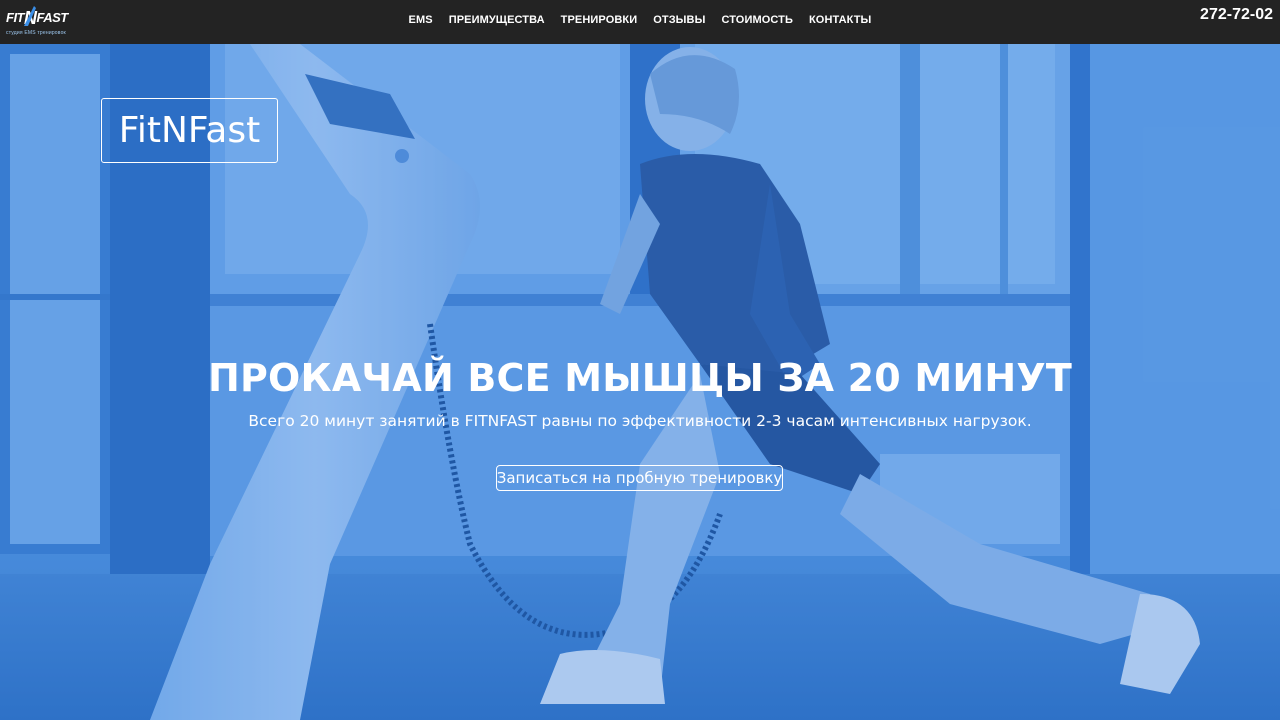 This screenshot has height=720, width=1280. What do you see at coordinates (639, 478) in the screenshot?
I see `trial-signup-button: Записаться на пробную тренировку` at bounding box center [639, 478].